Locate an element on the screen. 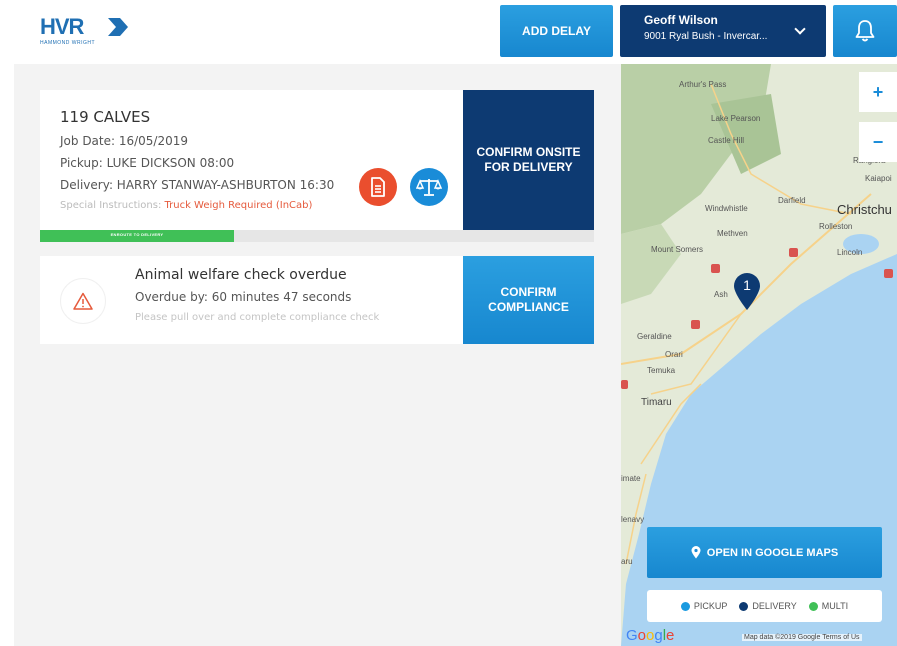 The height and width of the screenshot is (646, 897). legend-multi-label: MULTI is located at coordinates (835, 606).